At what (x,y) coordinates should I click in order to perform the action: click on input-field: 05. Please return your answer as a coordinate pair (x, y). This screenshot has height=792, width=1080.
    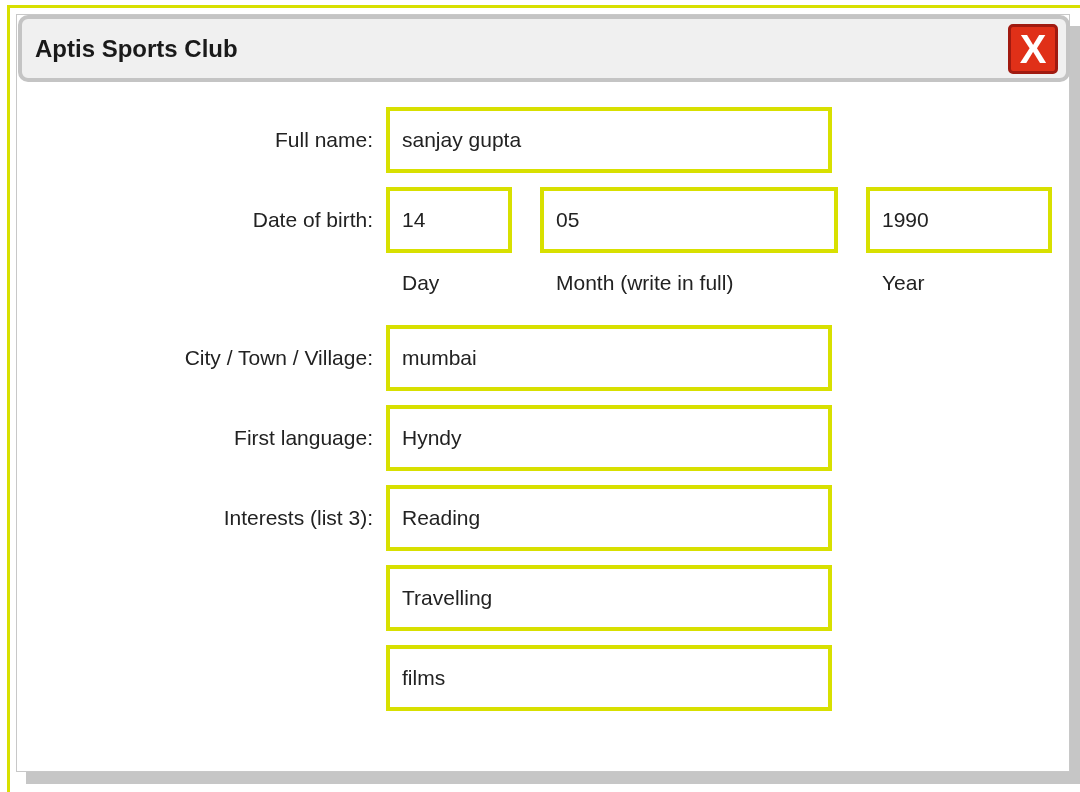
    Looking at the image, I should click on (689, 220).